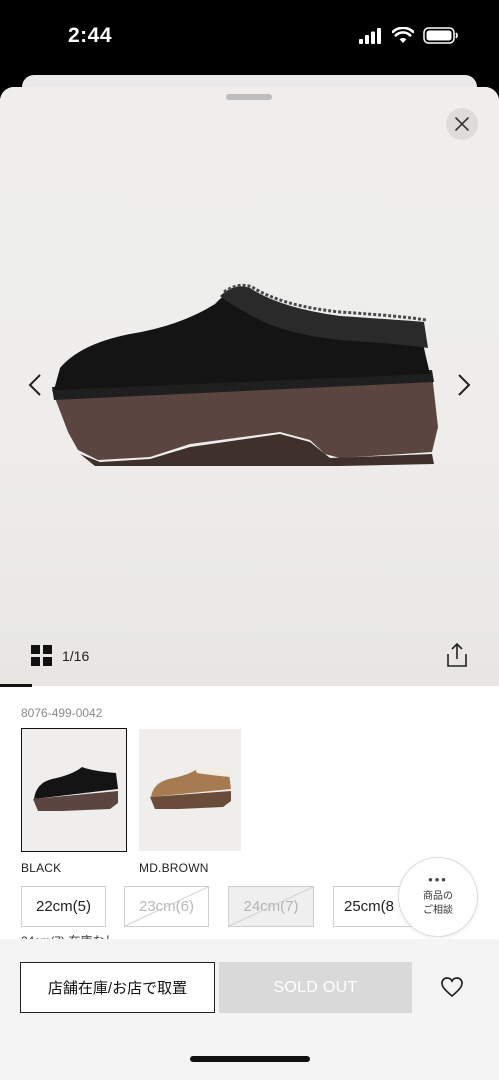 The height and width of the screenshot is (1080, 499). What do you see at coordinates (117, 987) in the screenshot?
I see `store-stock-button: 店舗在庫/お店で取置` at bounding box center [117, 987].